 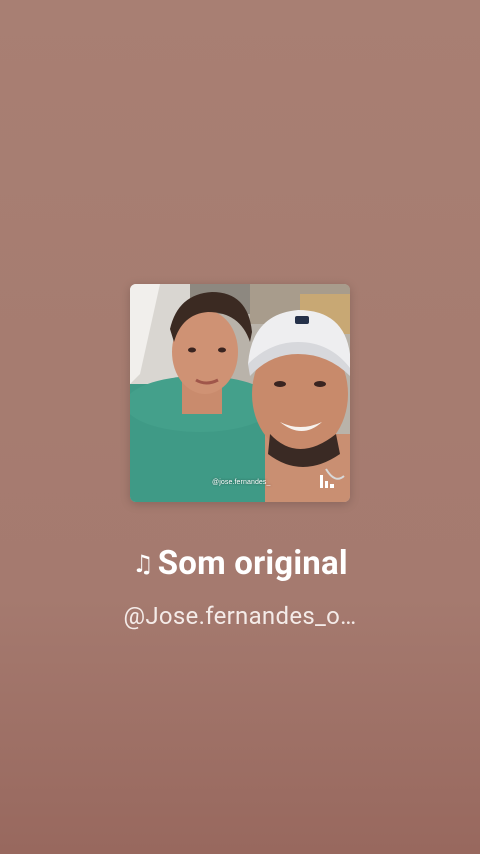 What do you see at coordinates (241, 482) in the screenshot?
I see `cover-watermark: @jose.fernandes_` at bounding box center [241, 482].